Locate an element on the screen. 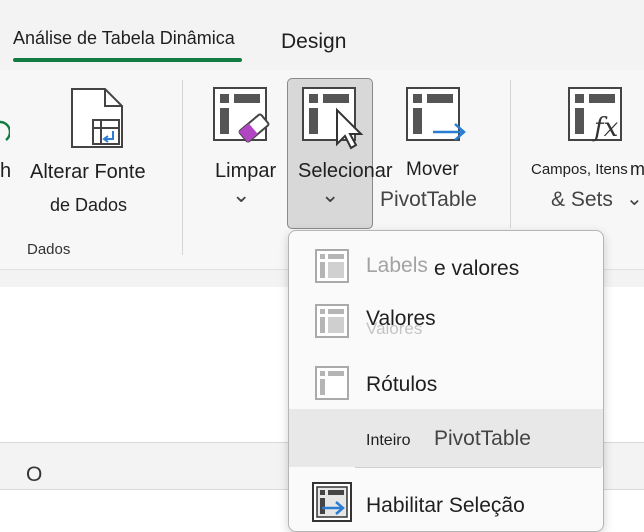  tab-pivottable-analyze: Análise de Tabela Dinâmica is located at coordinates (124, 38).